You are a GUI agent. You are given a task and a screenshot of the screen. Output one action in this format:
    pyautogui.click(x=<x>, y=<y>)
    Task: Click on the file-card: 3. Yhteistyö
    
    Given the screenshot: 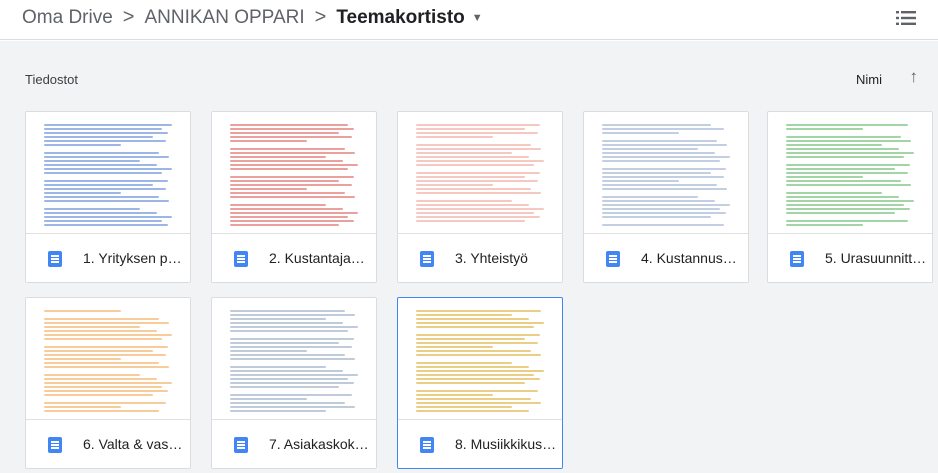 What is the action you would take?
    pyautogui.click(x=480, y=197)
    